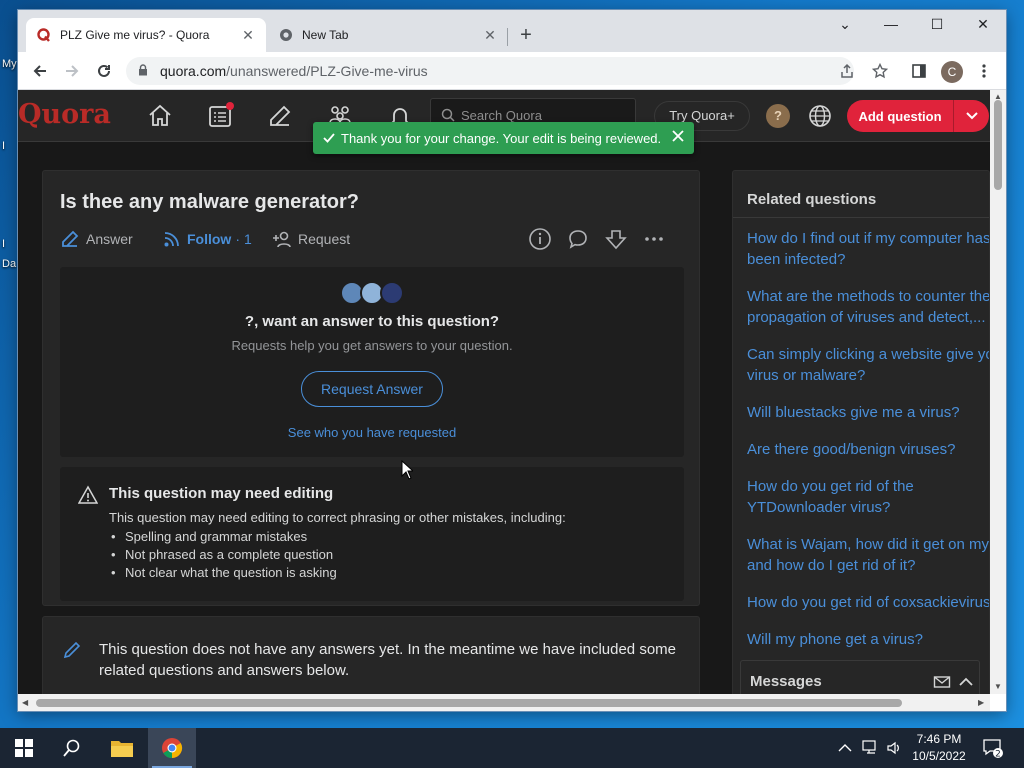 The height and width of the screenshot is (768, 1024). Describe the element at coordinates (998, 686) in the screenshot. I see `scroll-down-icon: ▼` at that location.